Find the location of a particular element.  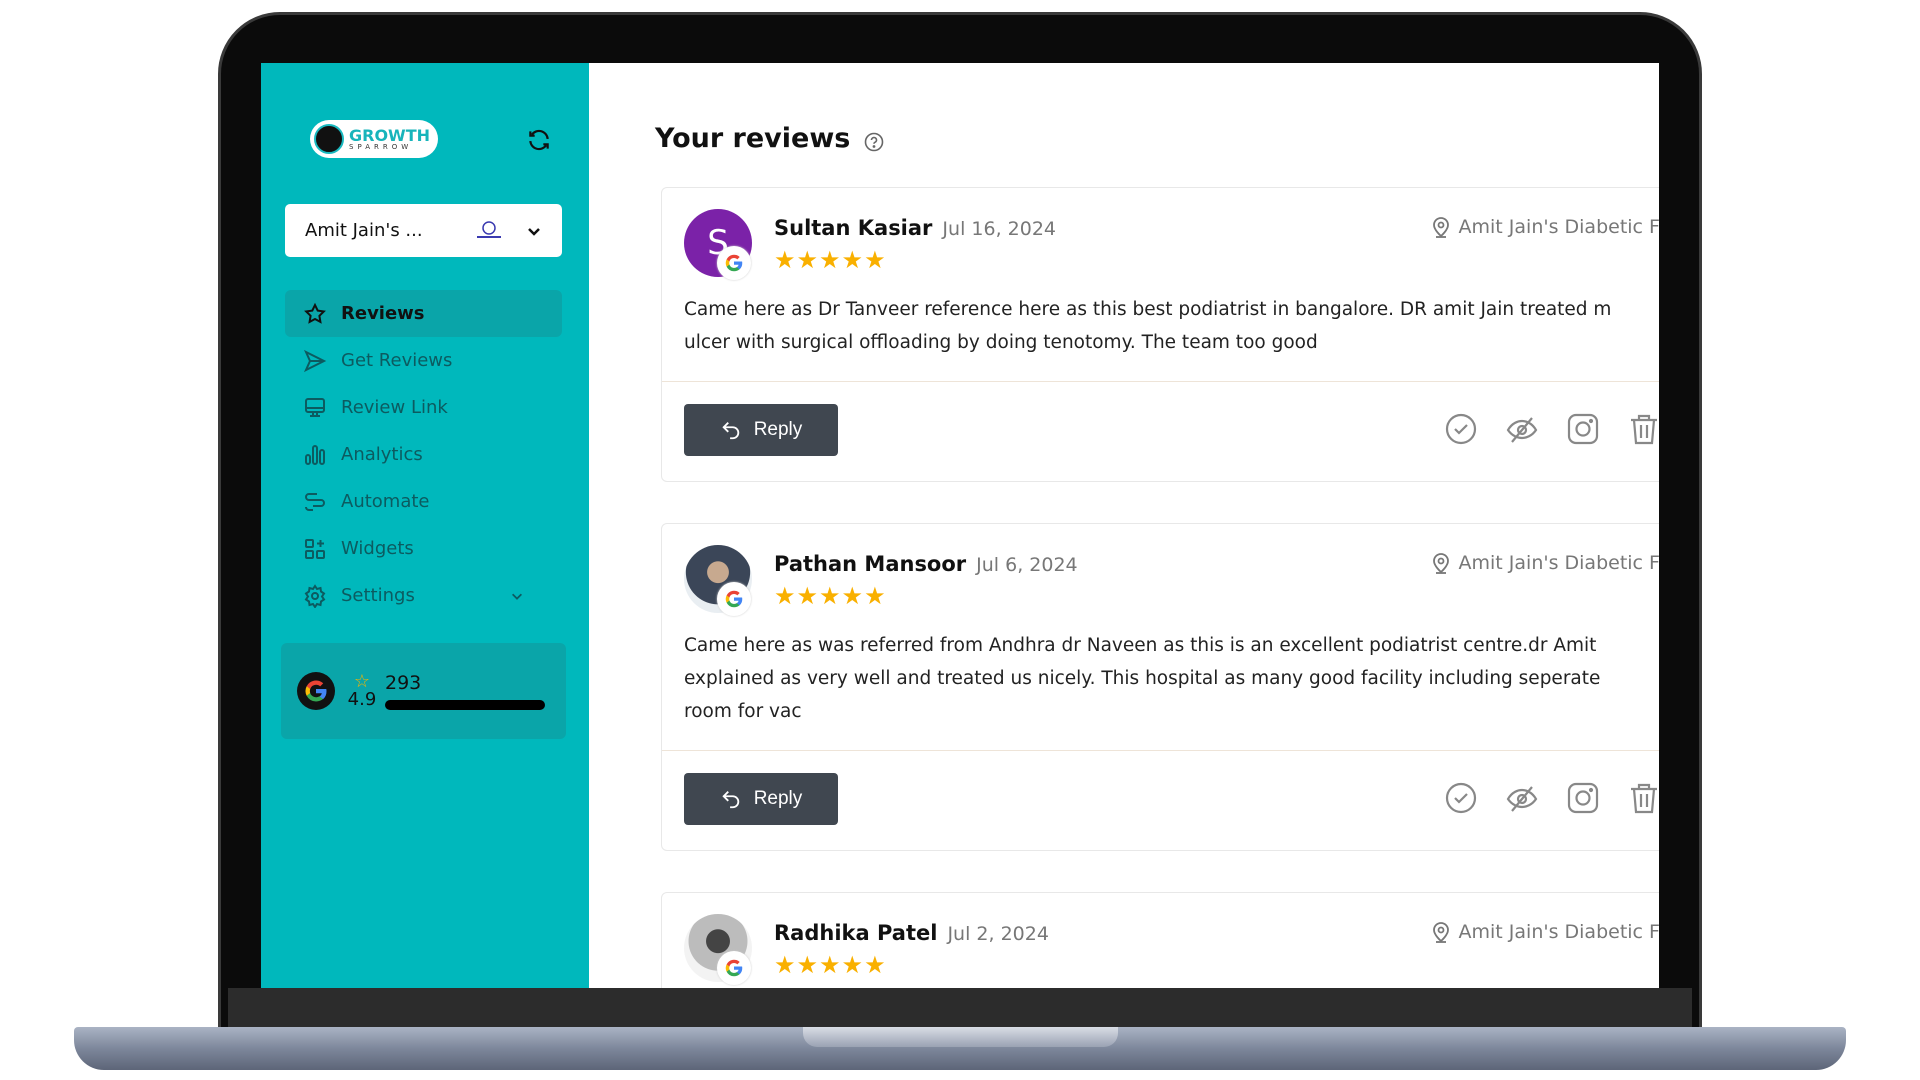

star-icon is located at coordinates (315, 313).